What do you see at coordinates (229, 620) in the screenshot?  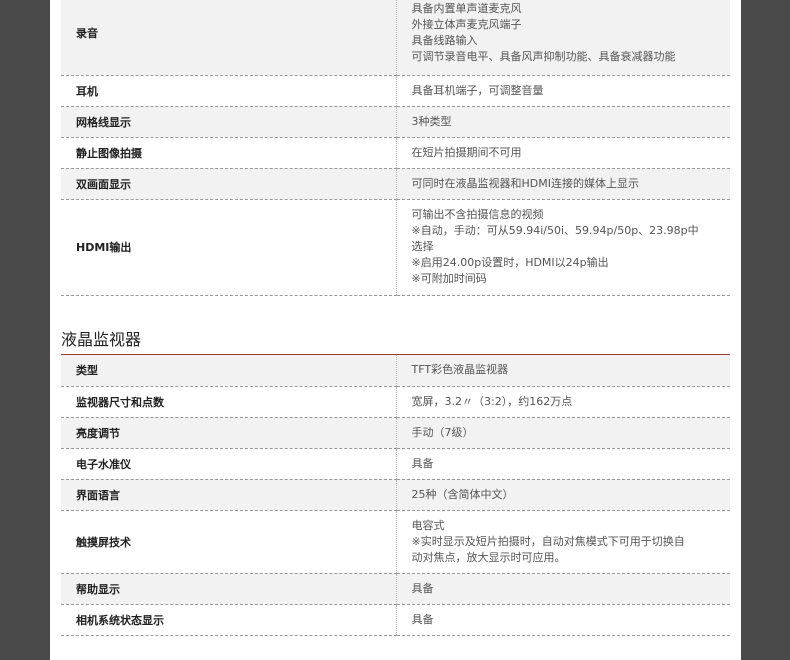 I see `spec-label: 相机系统状态显示` at bounding box center [229, 620].